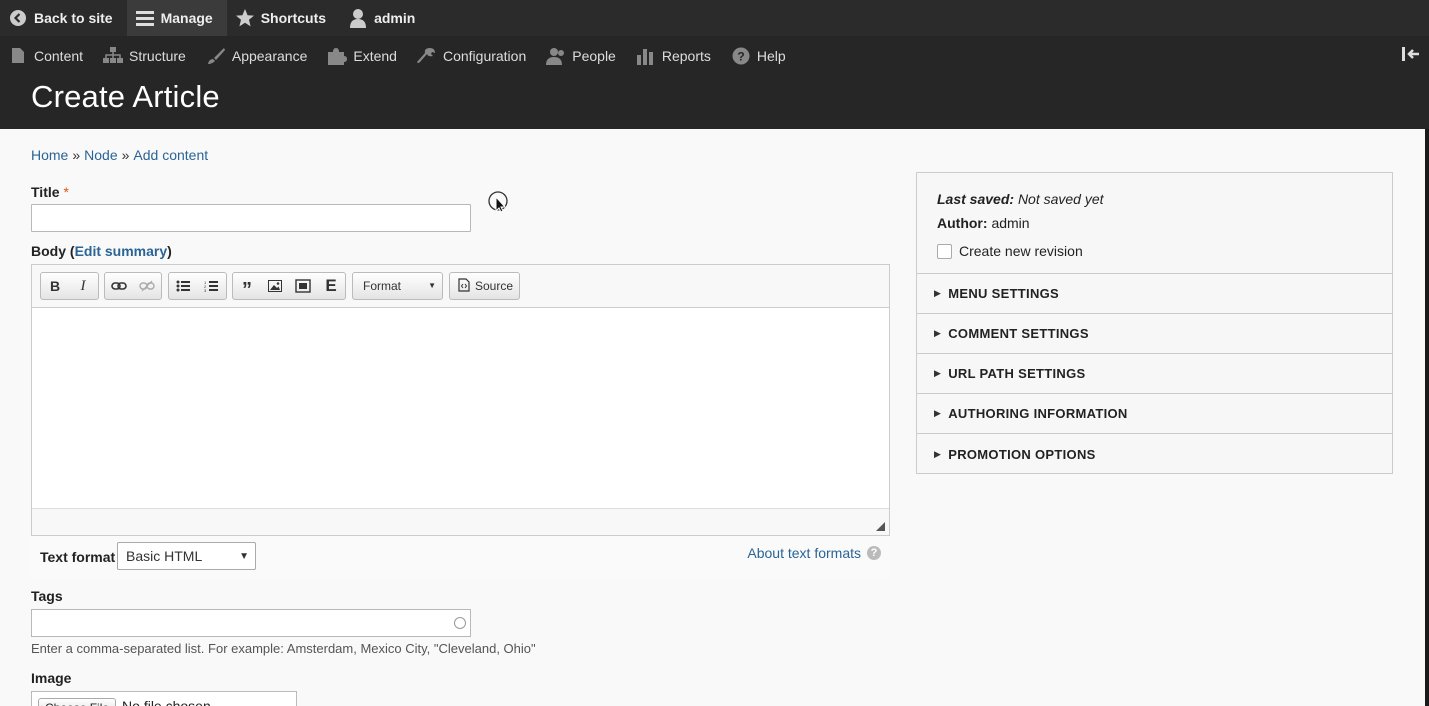 This screenshot has height=706, width=1429. Describe the element at coordinates (170, 155) in the screenshot. I see `breadcrumb-add-content-link: Add content` at that location.